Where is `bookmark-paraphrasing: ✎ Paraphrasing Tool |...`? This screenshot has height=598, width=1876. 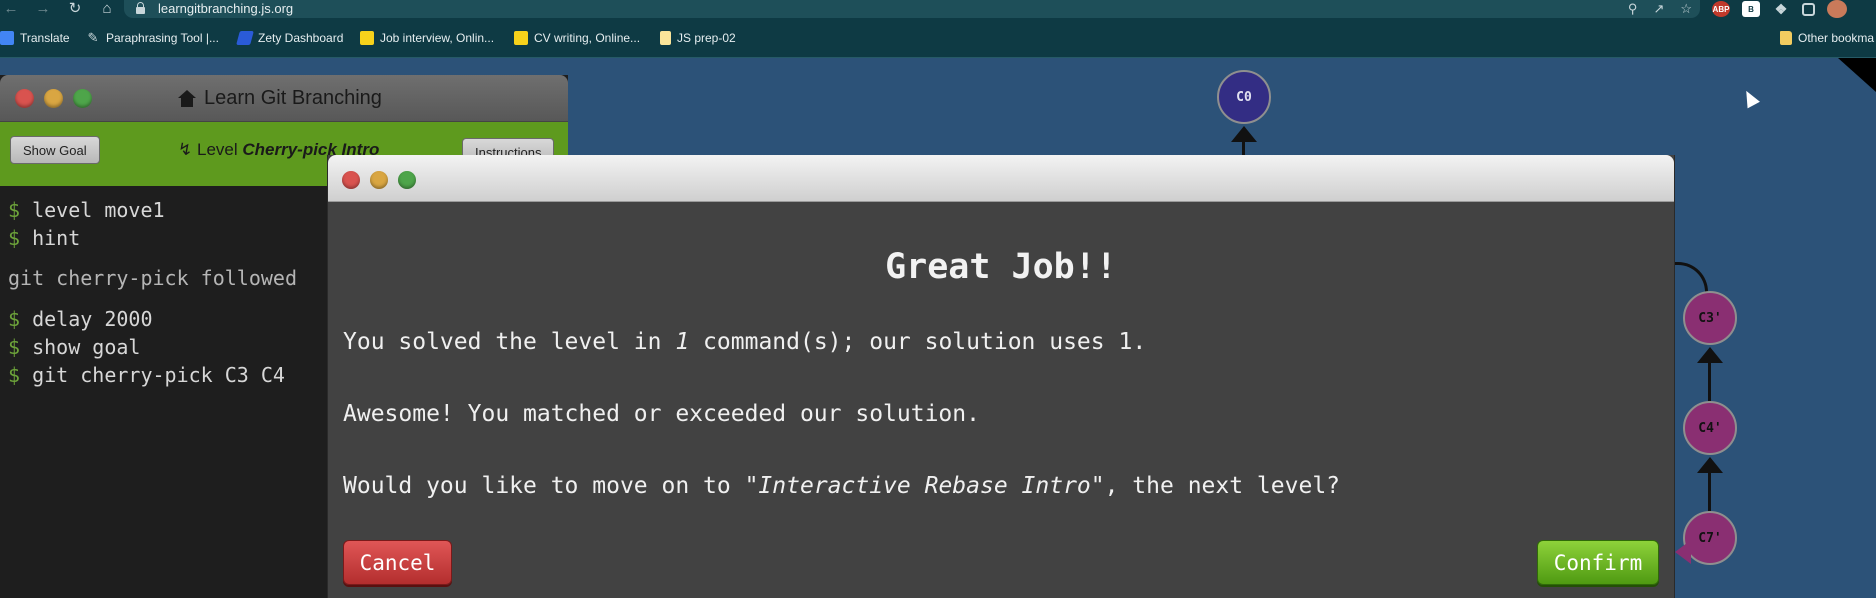 bookmark-paraphrasing: ✎ Paraphrasing Tool |... is located at coordinates (152, 38).